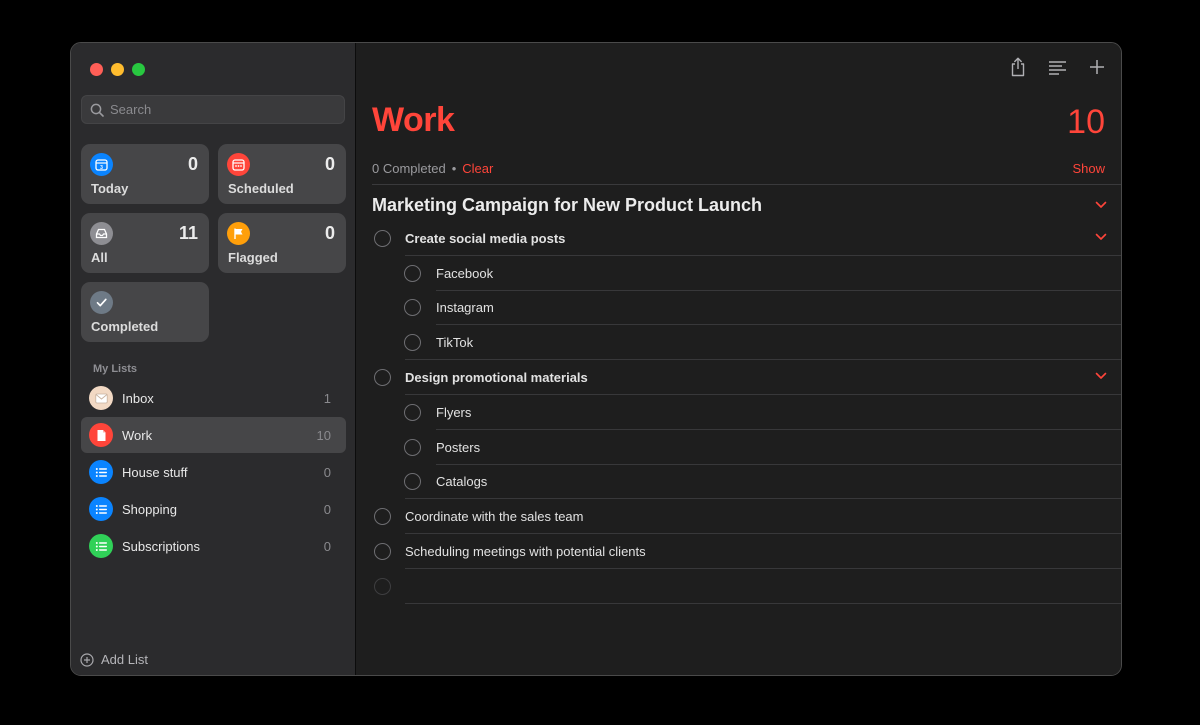 The width and height of the screenshot is (1200, 725). What do you see at coordinates (458, 447) in the screenshot?
I see `task-title: Posters` at bounding box center [458, 447].